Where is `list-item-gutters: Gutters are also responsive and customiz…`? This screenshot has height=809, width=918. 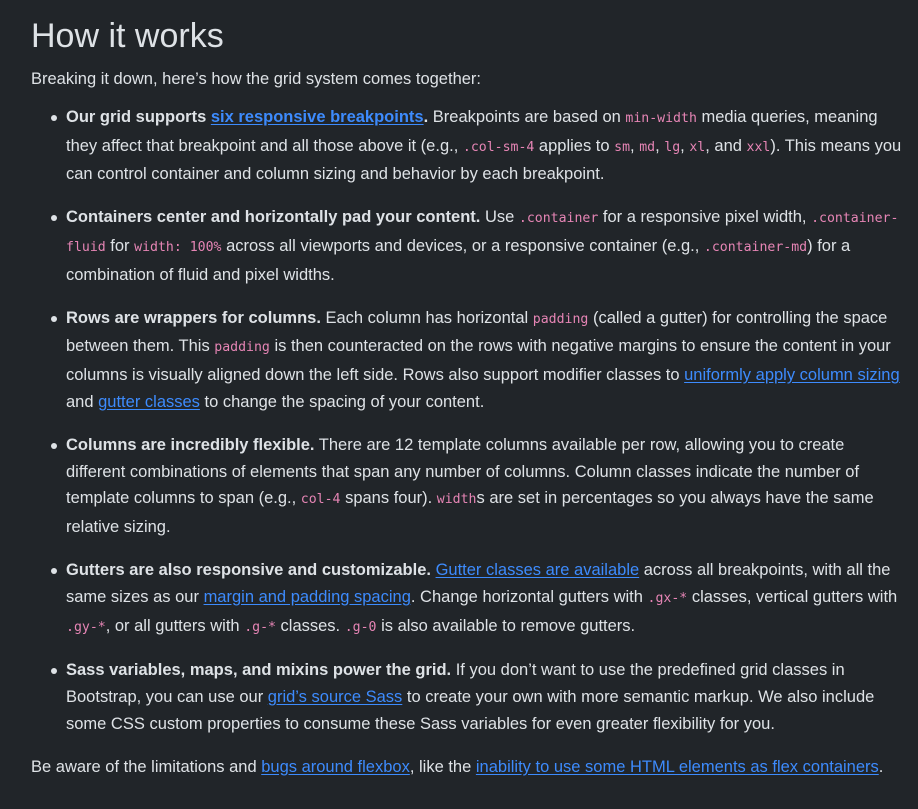 list-item-gutters: Gutters are also responsive and customiz… is located at coordinates (479, 599).